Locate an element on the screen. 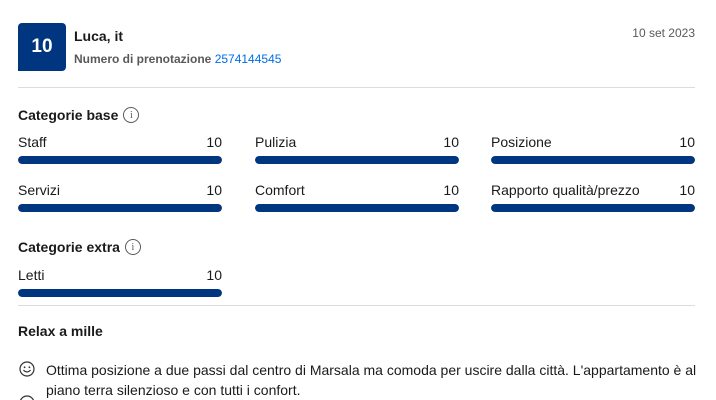  category-pulizia: Pulizia 10 is located at coordinates (357, 149).